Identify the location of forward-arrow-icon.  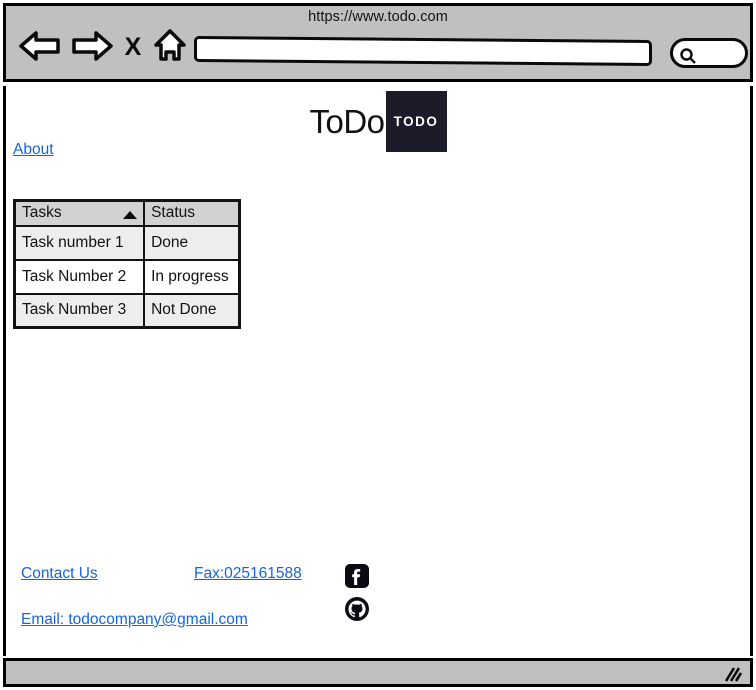
(92, 48).